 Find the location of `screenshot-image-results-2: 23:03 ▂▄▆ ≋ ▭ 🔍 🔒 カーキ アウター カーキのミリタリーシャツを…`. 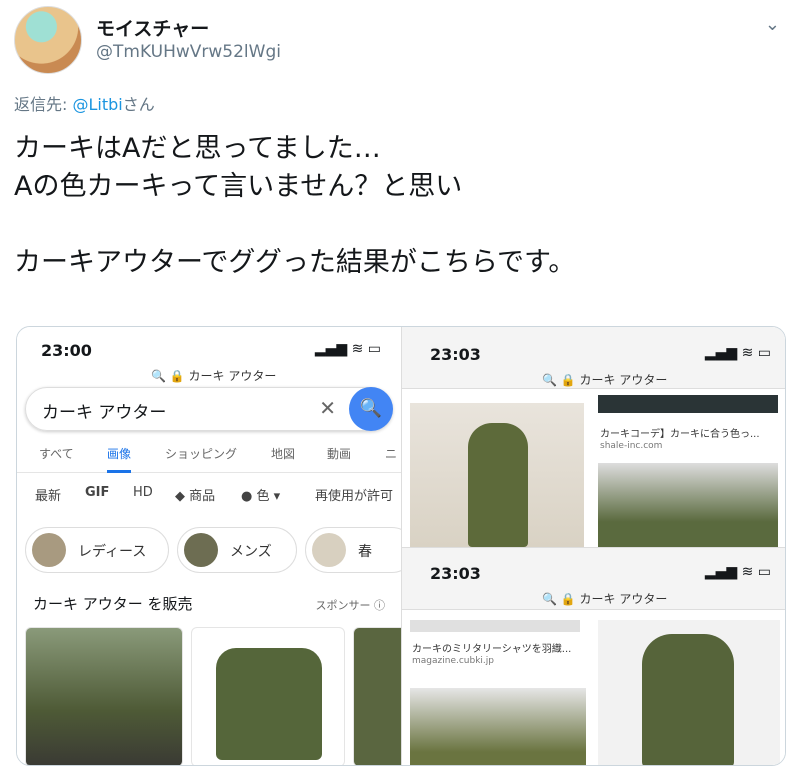

screenshot-image-results-2: 23:03 ▂▄▆ ≋ ▭ 🔍 🔒 カーキ アウター カーキのミリタリーシャツを… is located at coordinates (593, 656).